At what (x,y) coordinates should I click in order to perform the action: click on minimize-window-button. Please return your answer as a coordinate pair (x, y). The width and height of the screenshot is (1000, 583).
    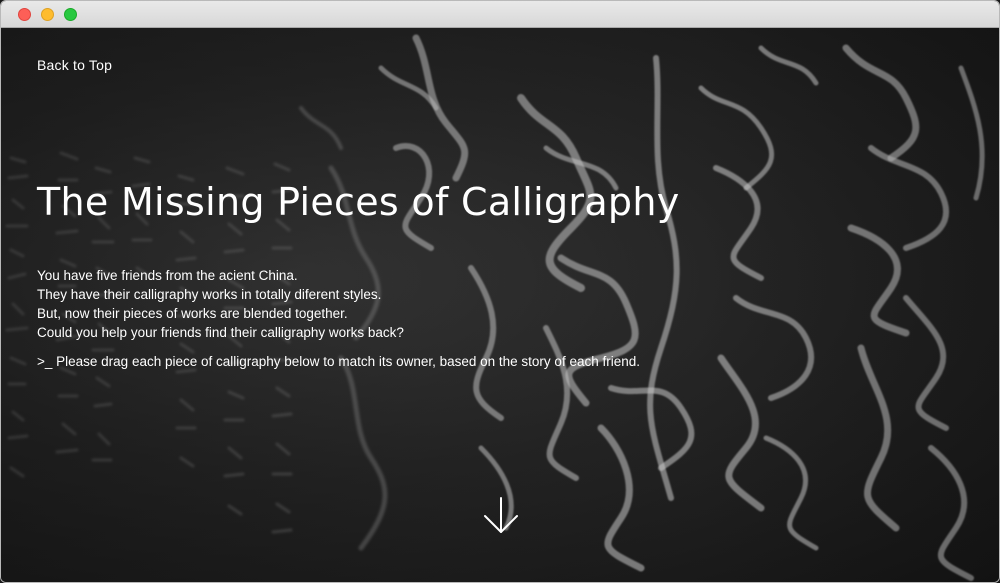
    Looking at the image, I should click on (47, 14).